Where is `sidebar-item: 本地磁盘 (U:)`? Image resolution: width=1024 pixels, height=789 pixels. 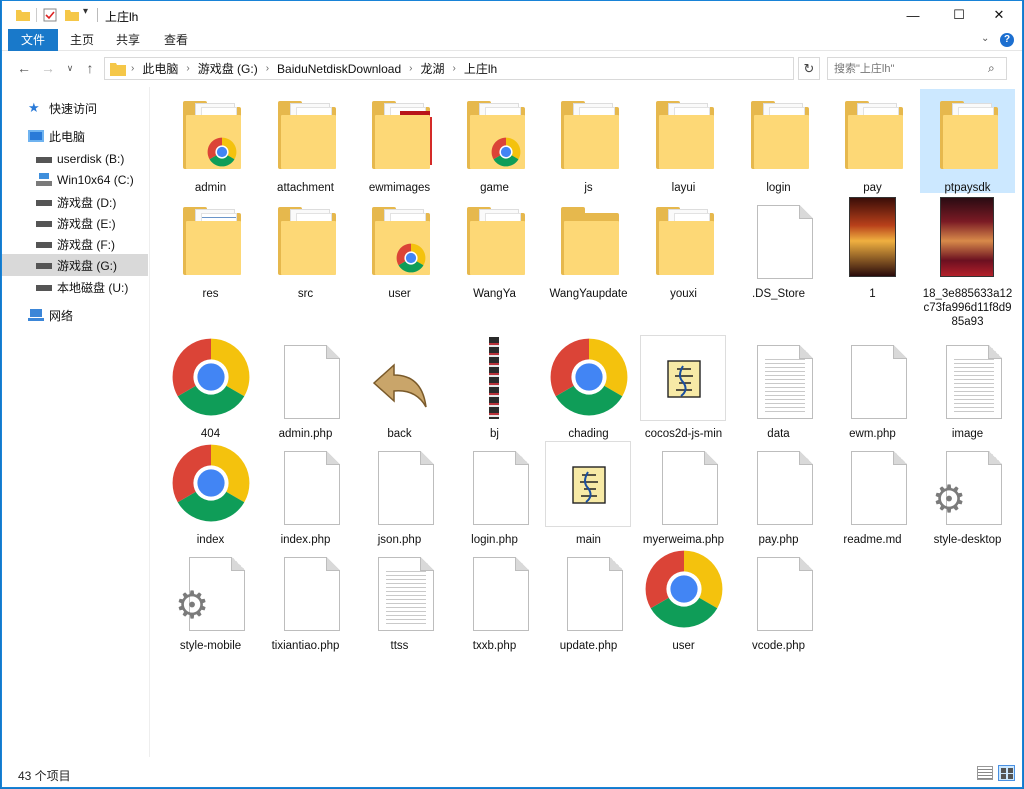 sidebar-item: 本地磁盘 (U:) is located at coordinates (75, 287).